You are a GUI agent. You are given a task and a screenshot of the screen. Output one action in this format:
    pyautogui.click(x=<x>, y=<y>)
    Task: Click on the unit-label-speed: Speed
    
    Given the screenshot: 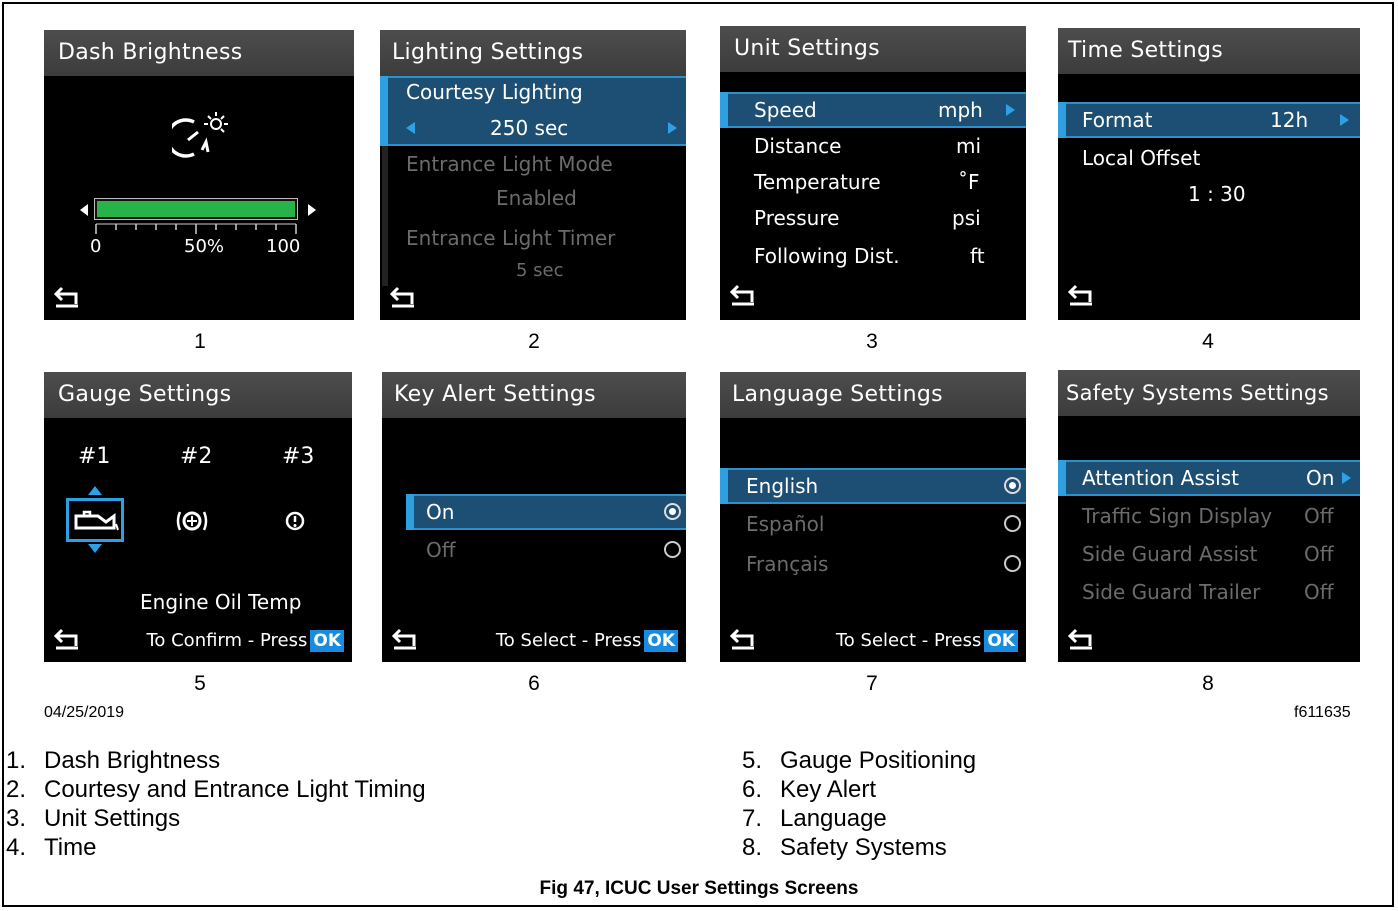 What is the action you would take?
    pyautogui.click(x=785, y=110)
    